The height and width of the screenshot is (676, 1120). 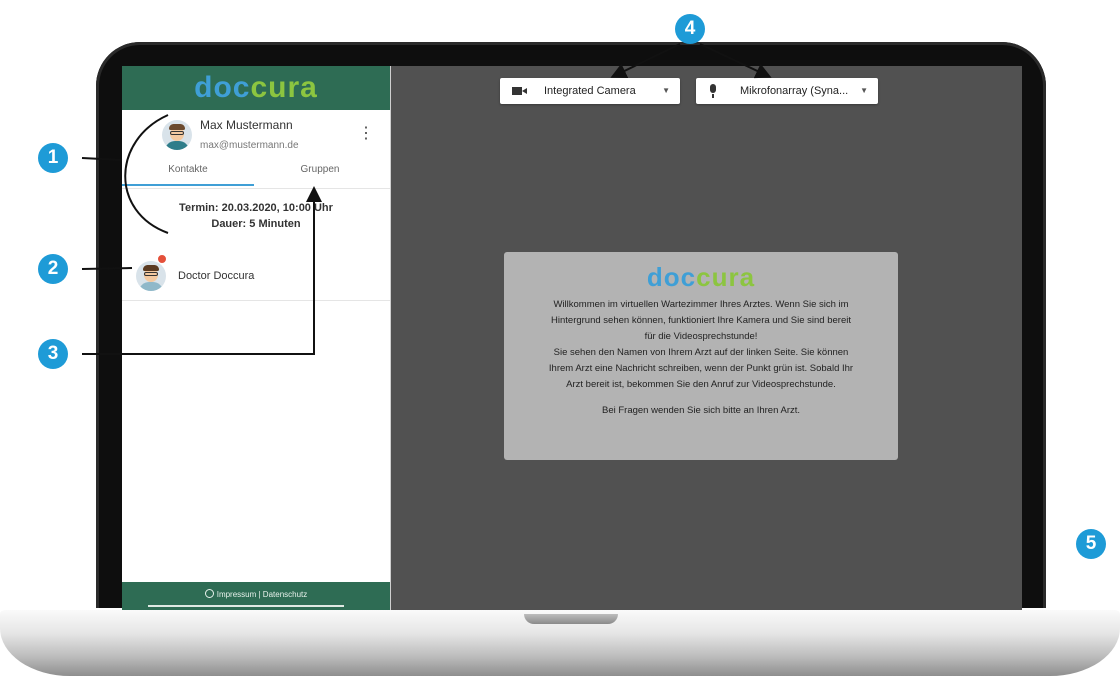 I want to click on callout-2-line, so click(x=107, y=268).